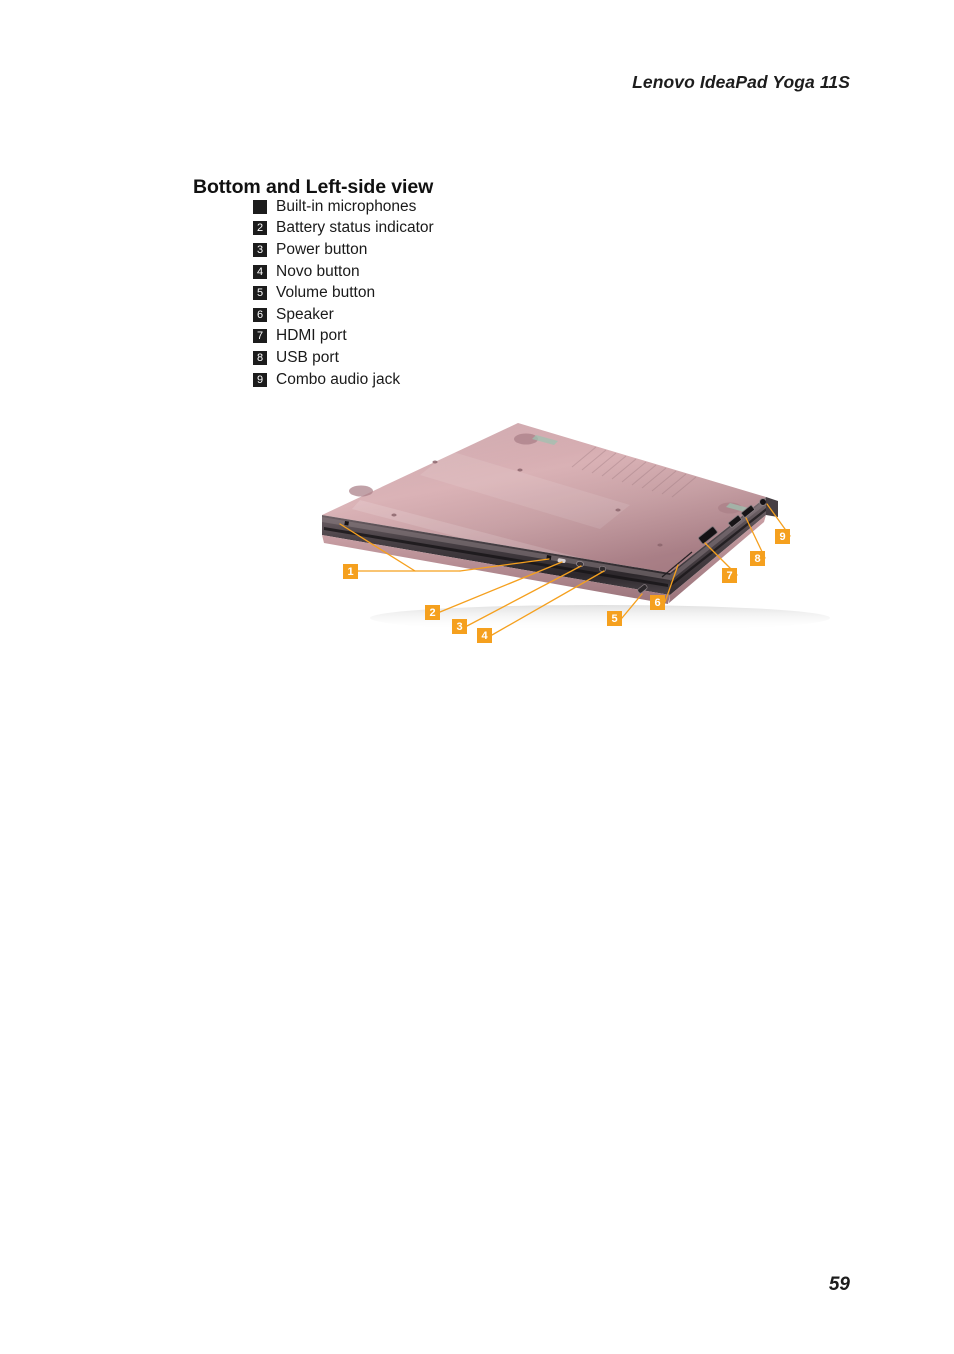  I want to click on callout-badge-4: 4, so click(484, 635).